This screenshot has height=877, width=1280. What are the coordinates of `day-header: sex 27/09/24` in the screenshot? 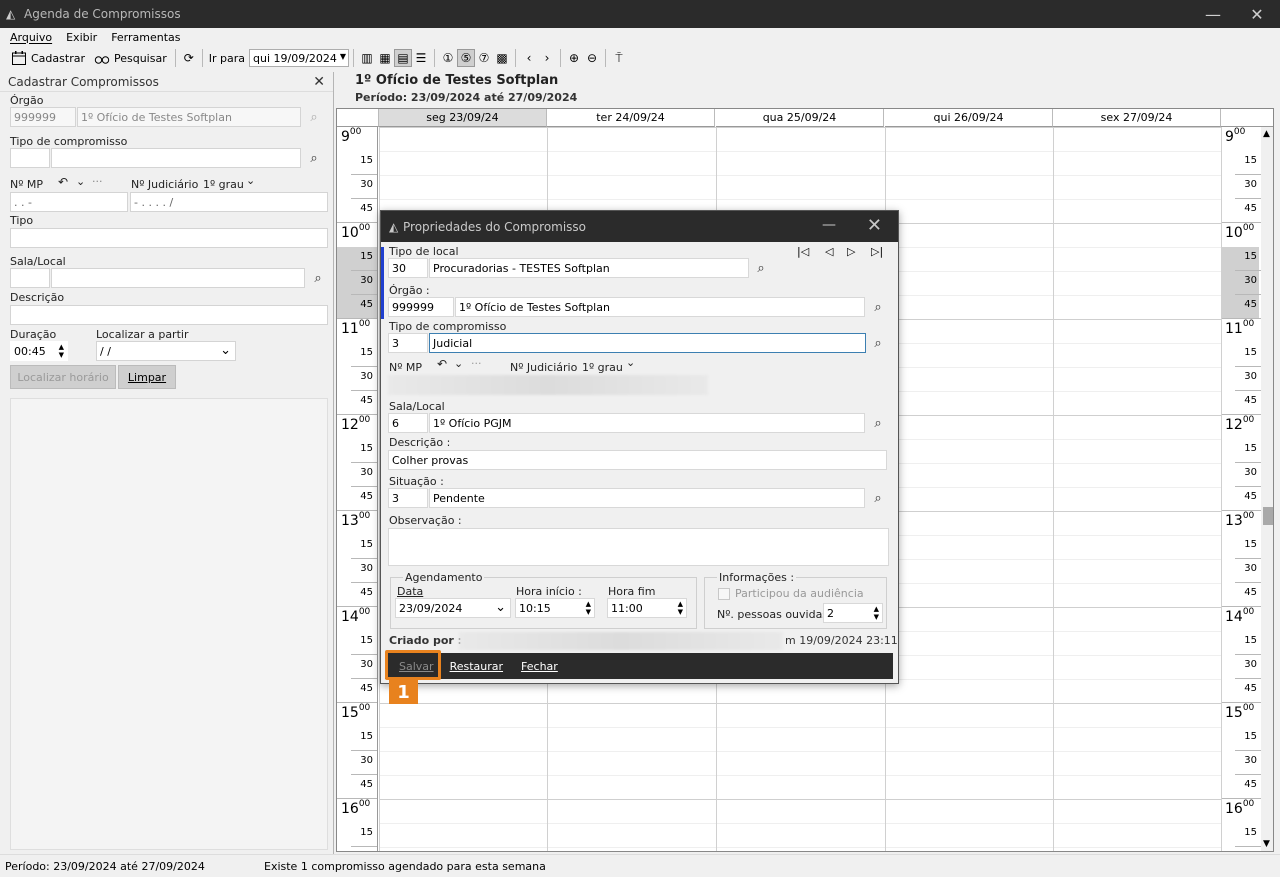 It's located at (1137, 118).